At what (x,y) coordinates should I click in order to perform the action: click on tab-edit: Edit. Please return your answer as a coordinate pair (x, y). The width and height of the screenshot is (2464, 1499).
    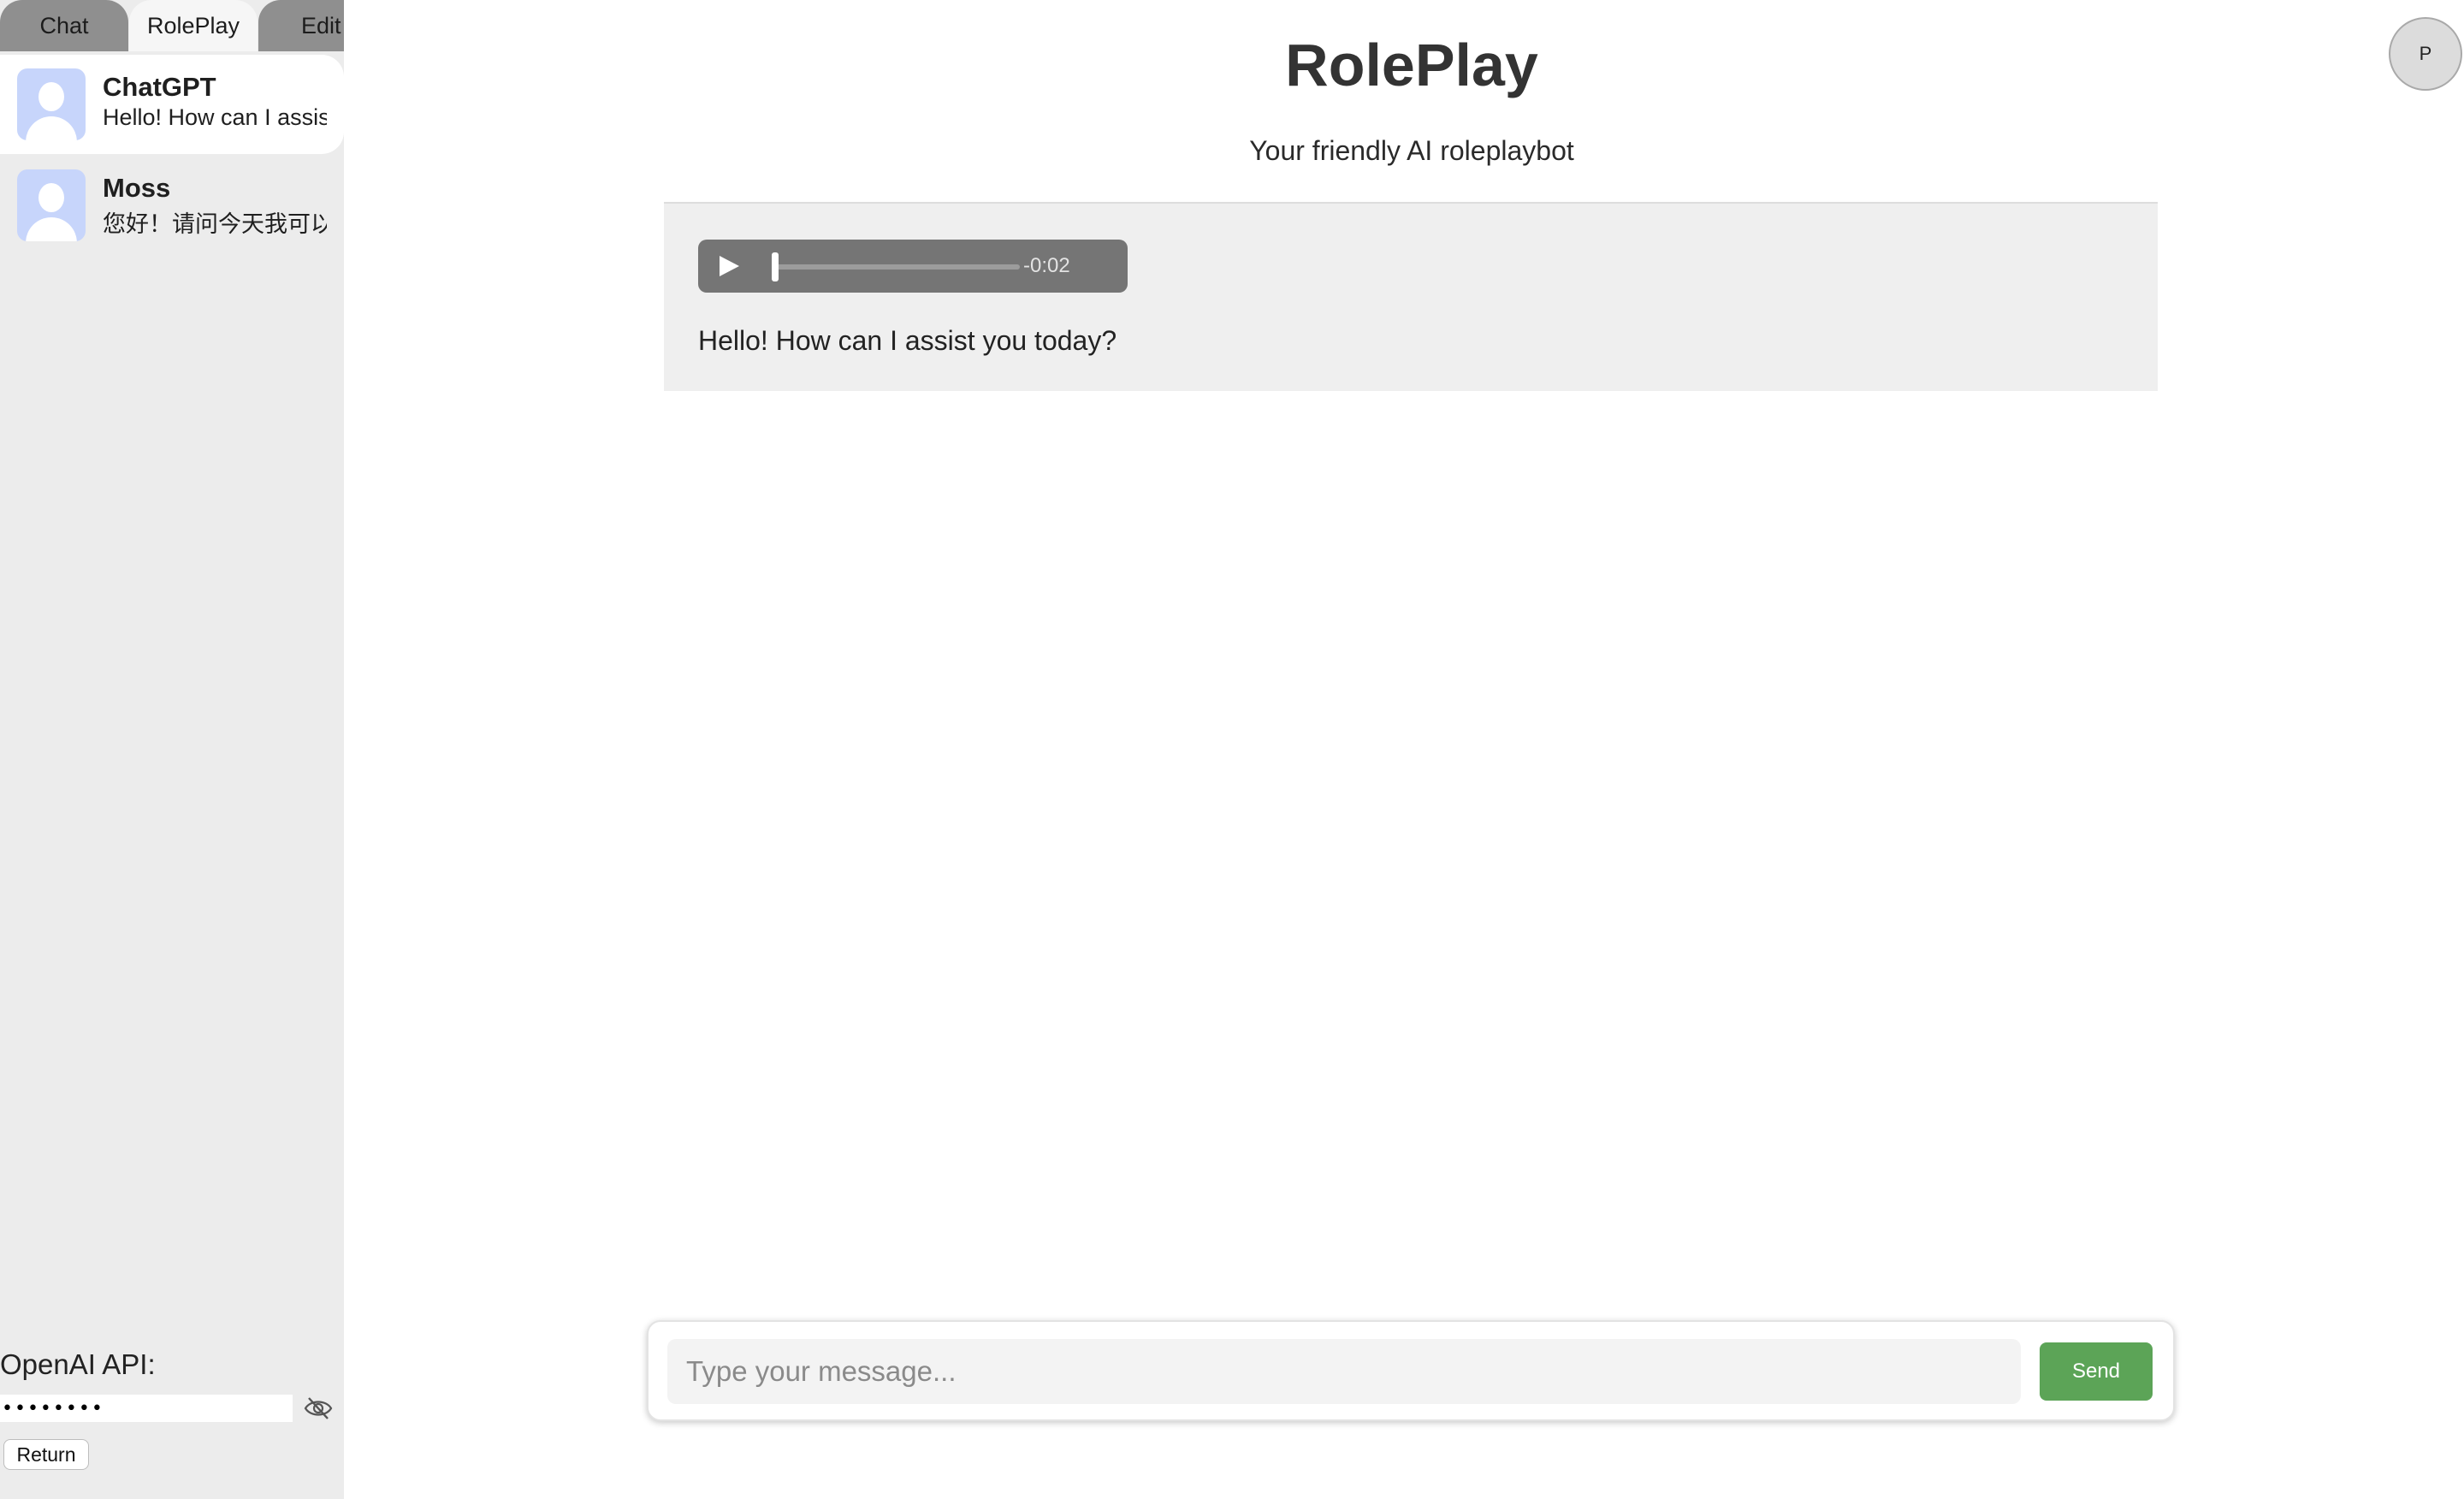
    Looking at the image, I should click on (301, 25).